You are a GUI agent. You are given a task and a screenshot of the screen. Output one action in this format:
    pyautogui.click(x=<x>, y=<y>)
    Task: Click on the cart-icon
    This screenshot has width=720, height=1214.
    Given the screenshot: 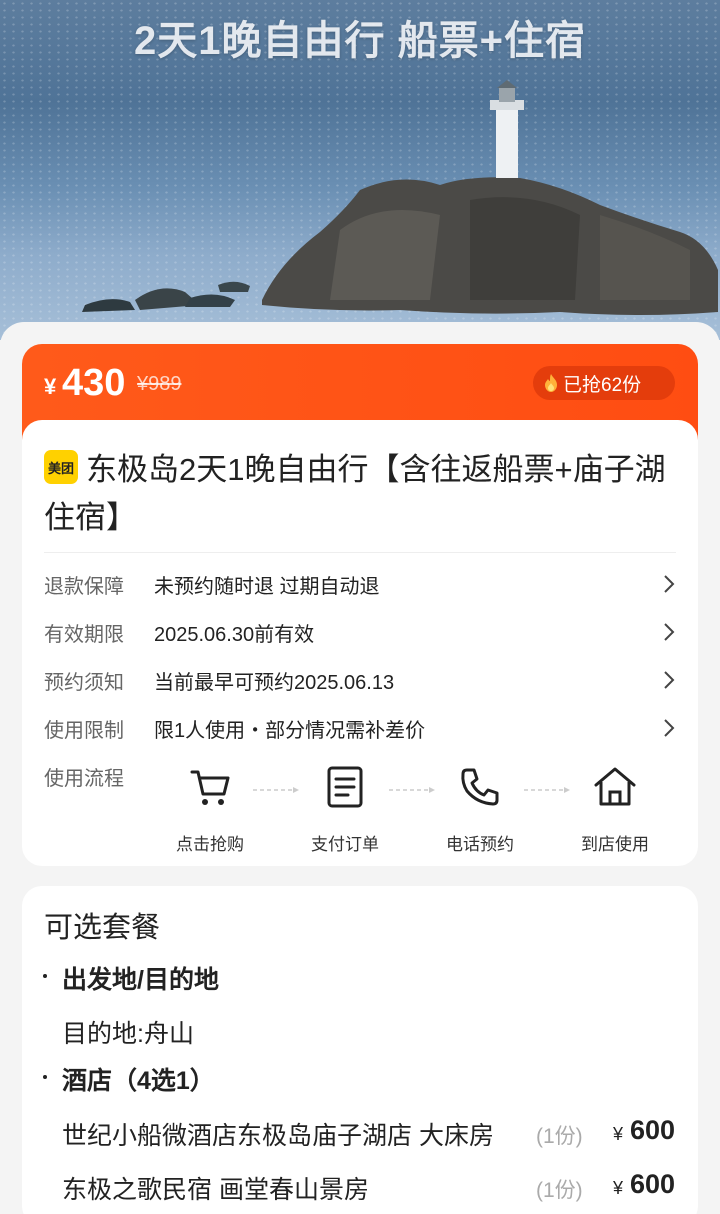 What is the action you would take?
    pyautogui.click(x=210, y=787)
    